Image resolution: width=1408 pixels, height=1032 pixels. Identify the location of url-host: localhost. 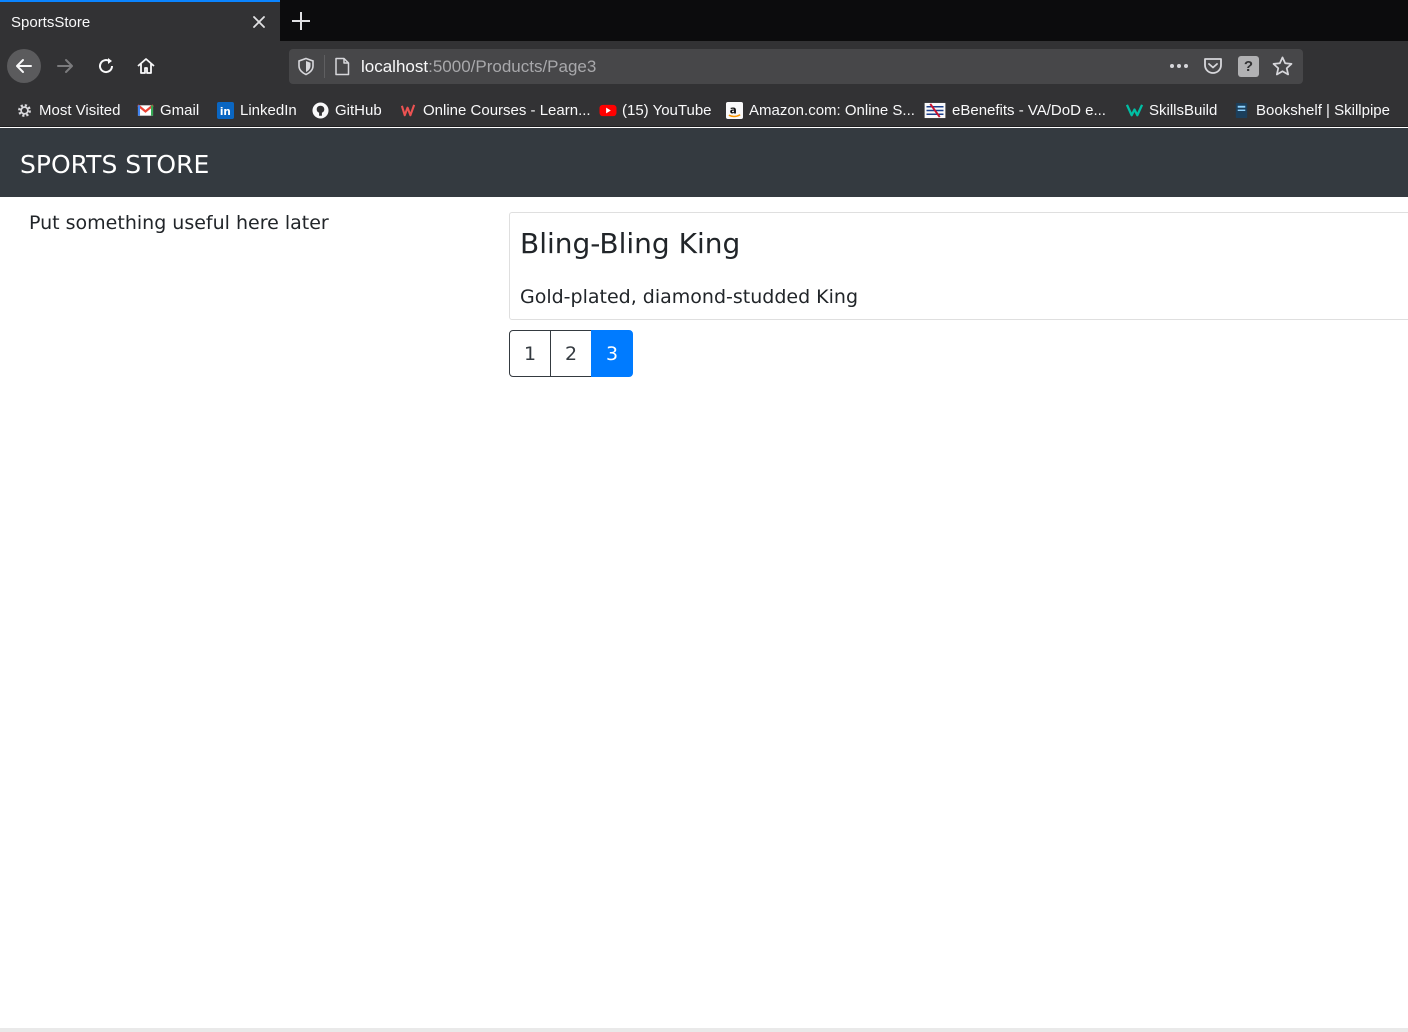
(395, 66).